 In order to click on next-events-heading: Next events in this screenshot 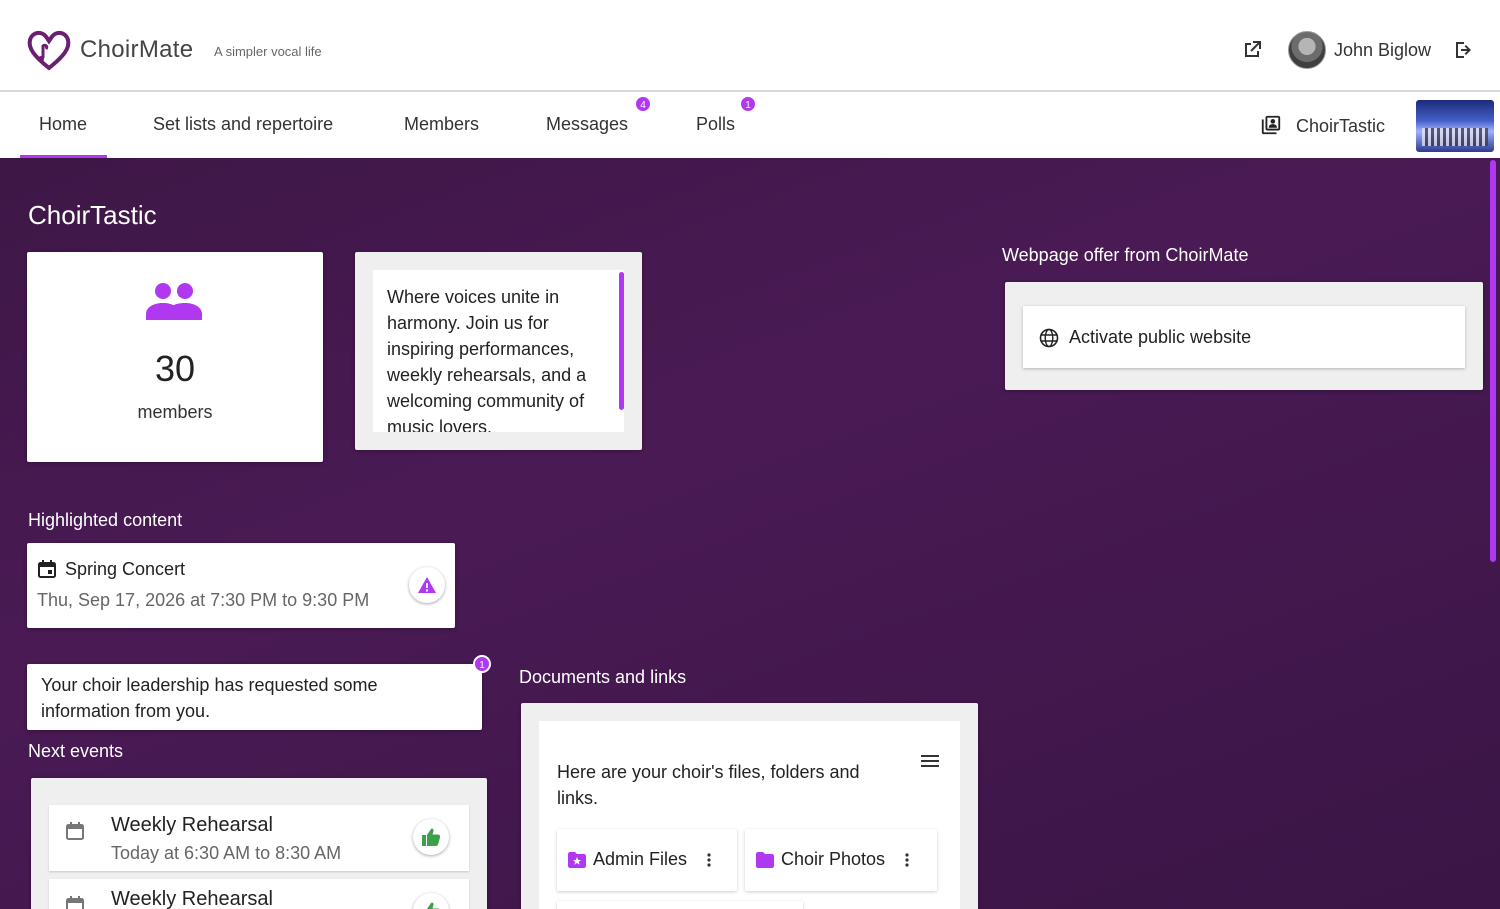, I will do `click(76, 751)`.